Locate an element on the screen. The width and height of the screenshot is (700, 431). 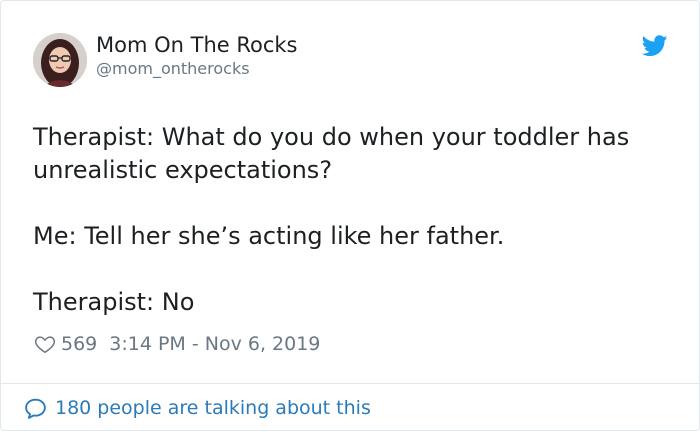
tweet-line: Therapist: No is located at coordinates (114, 302).